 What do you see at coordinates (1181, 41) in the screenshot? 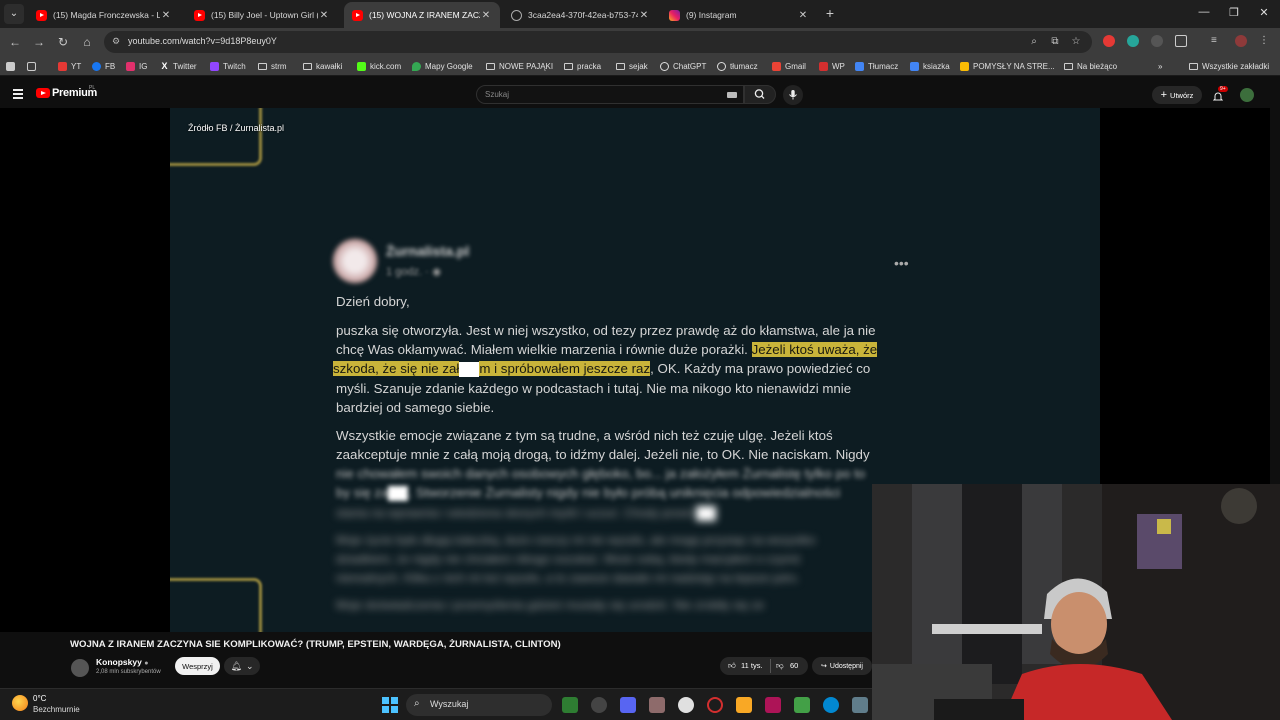
I see `extensions-puzzle-icon` at bounding box center [1181, 41].